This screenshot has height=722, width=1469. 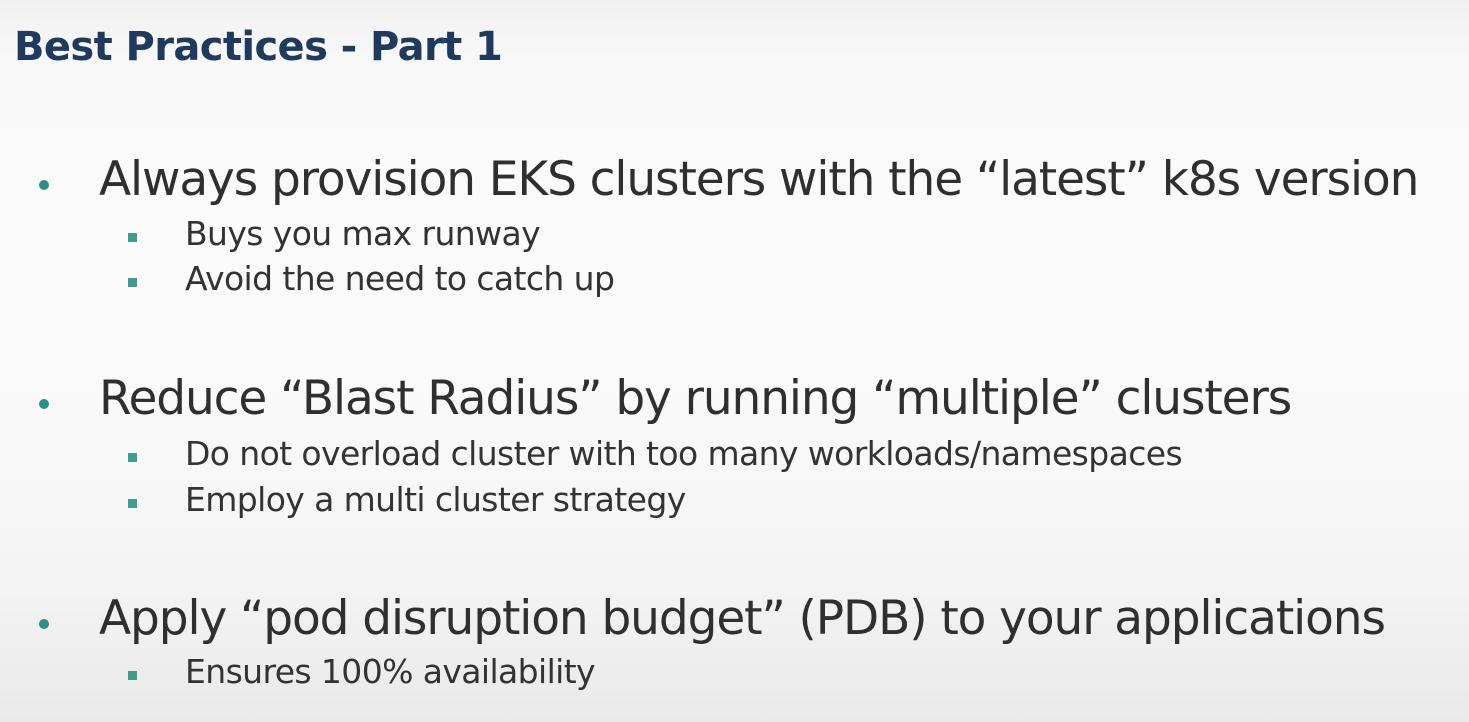 I want to click on sub-bullet-text: Ensures 100% availability, so click(x=390, y=671).